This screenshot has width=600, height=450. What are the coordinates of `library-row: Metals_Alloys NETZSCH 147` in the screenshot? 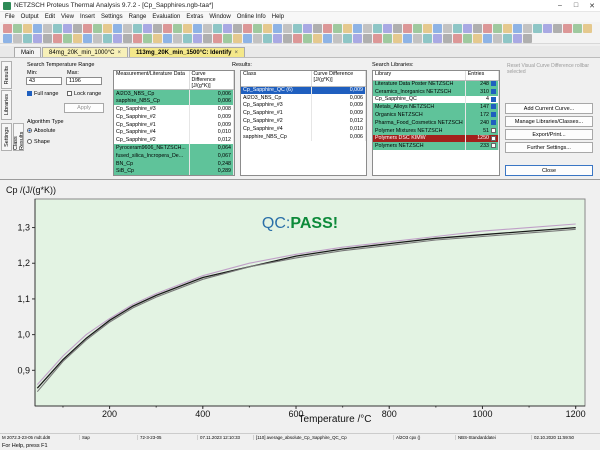 It's located at (436, 107).